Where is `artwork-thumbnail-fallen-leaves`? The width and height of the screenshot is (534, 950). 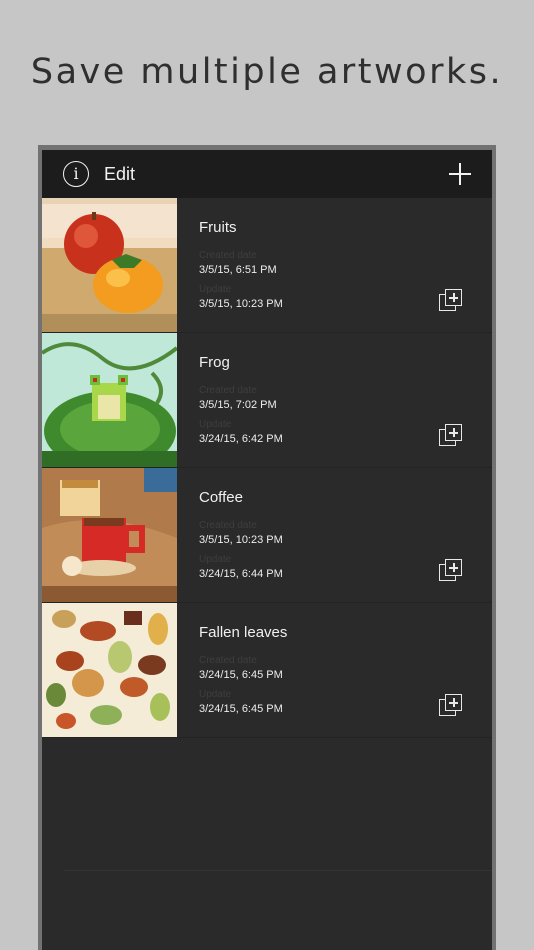
artwork-thumbnail-fallen-leaves is located at coordinates (109, 670).